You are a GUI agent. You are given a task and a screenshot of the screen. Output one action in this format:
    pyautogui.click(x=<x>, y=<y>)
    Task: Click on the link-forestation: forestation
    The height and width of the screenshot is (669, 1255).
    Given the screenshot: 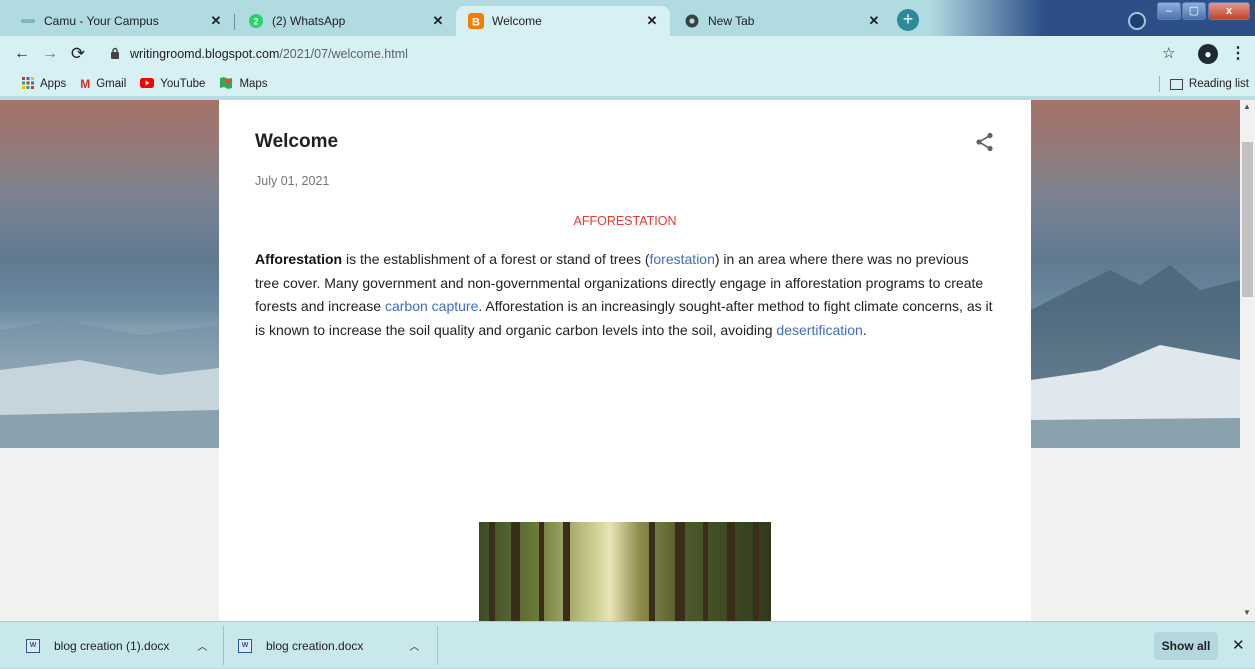 What is the action you would take?
    pyautogui.click(x=682, y=259)
    